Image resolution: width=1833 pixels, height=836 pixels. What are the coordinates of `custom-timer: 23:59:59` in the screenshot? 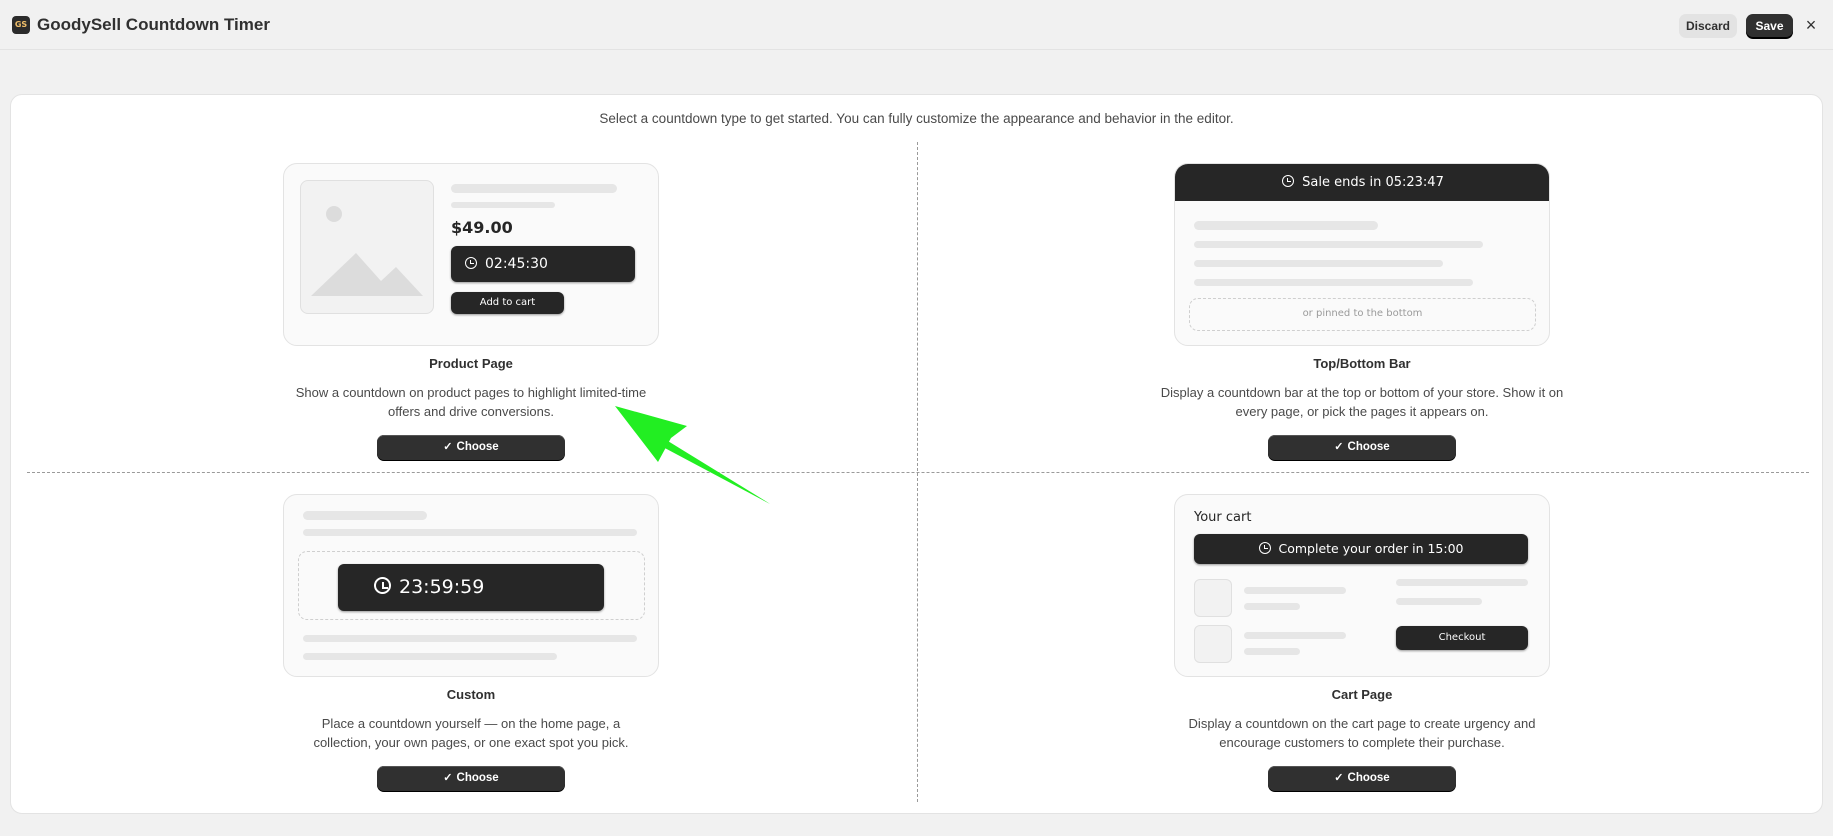 It's located at (471, 587).